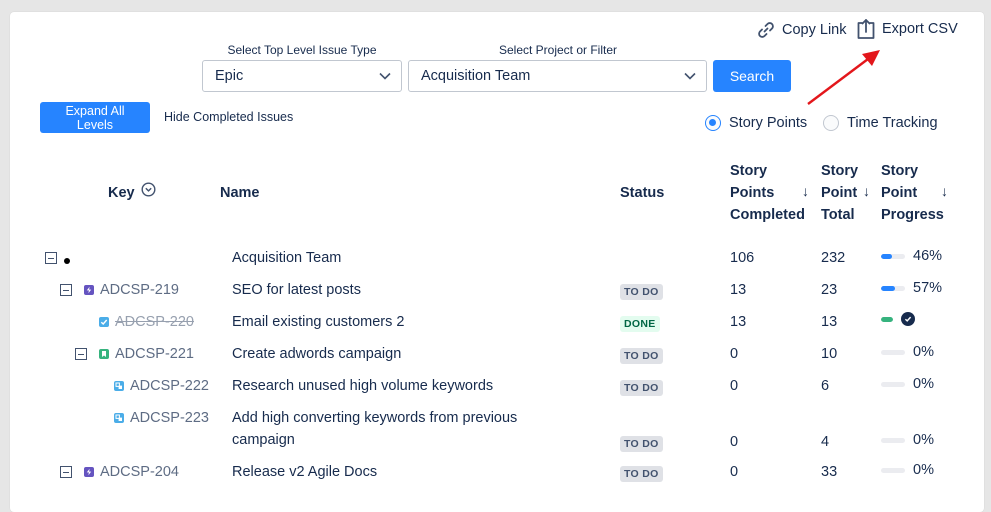 This screenshot has width=991, height=512. Describe the element at coordinates (302, 76) in the screenshot. I see `issue-type-select: Epic` at that location.